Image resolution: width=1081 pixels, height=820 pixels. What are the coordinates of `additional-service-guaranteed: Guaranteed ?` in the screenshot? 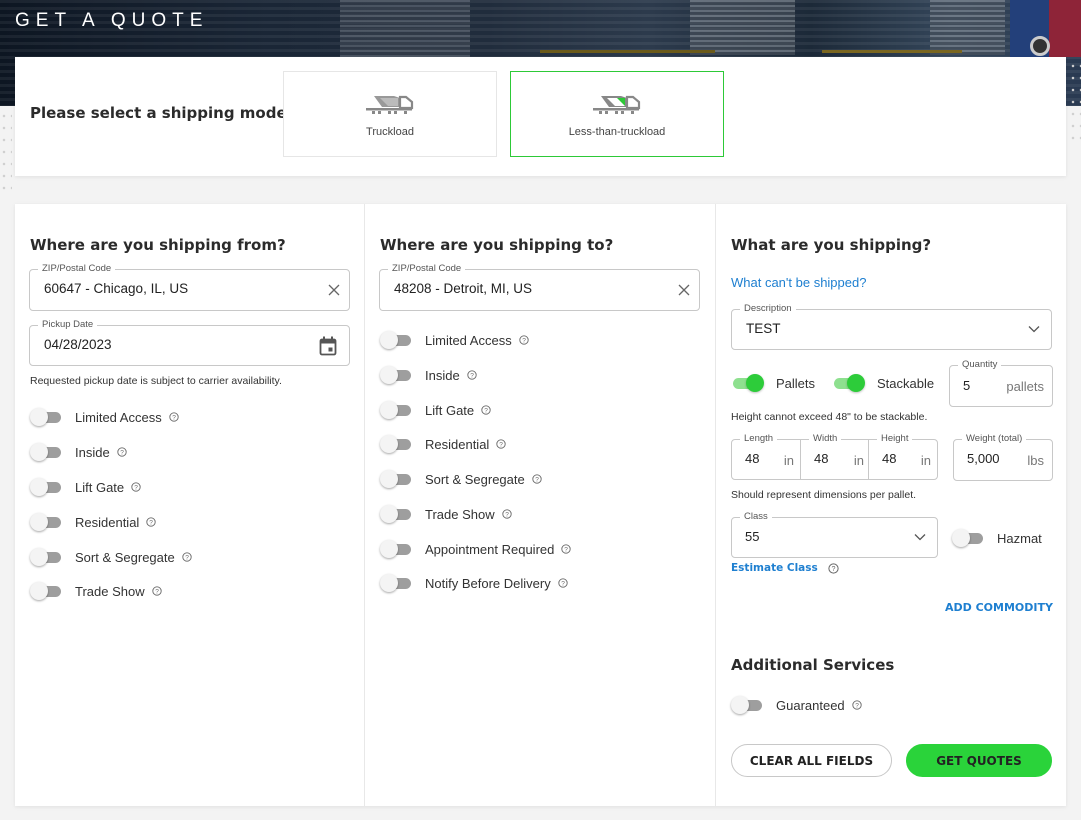 It's located at (796, 705).